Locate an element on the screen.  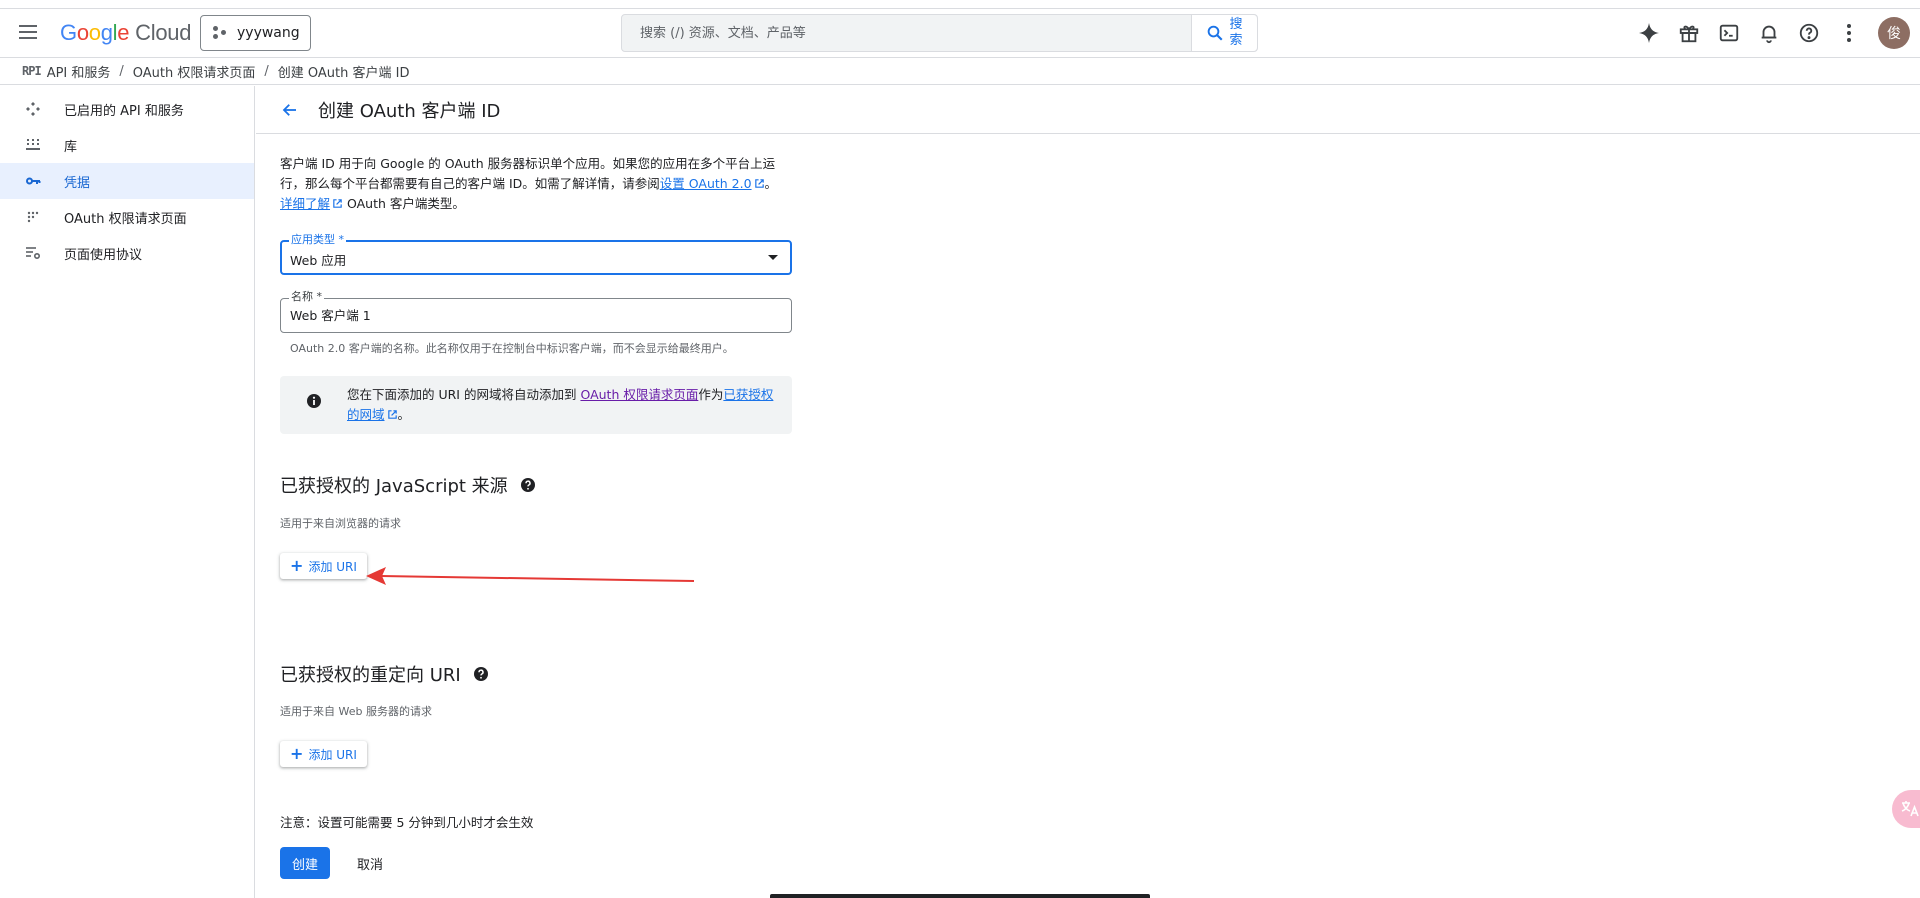
cancel-button: 取消 is located at coordinates (370, 863).